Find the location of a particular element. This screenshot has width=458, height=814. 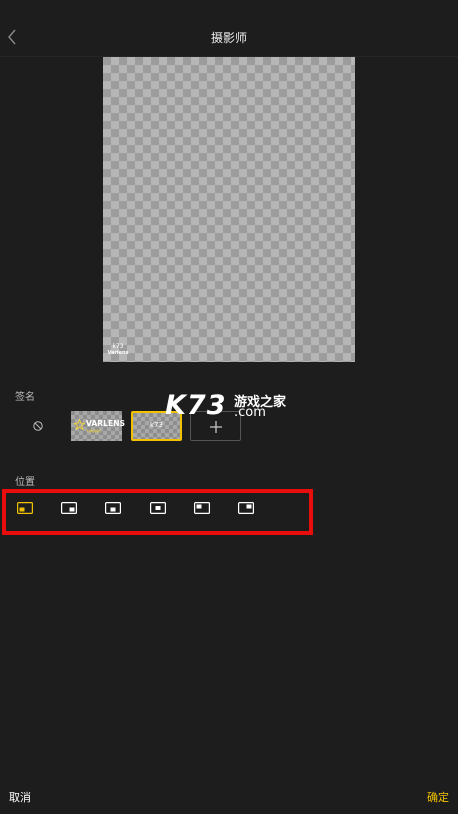

signature-label: 签名 is located at coordinates (25, 397).